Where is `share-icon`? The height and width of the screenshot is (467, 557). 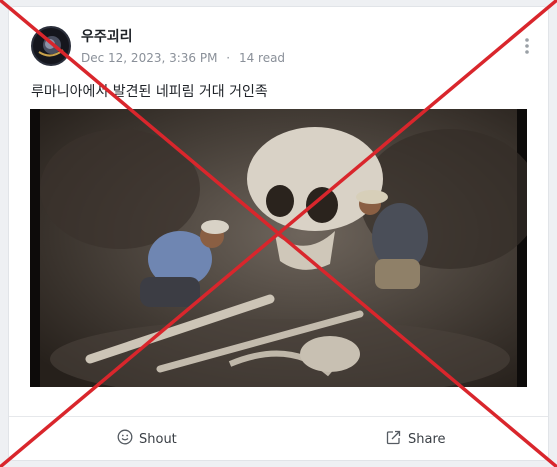
share-icon is located at coordinates (393, 439).